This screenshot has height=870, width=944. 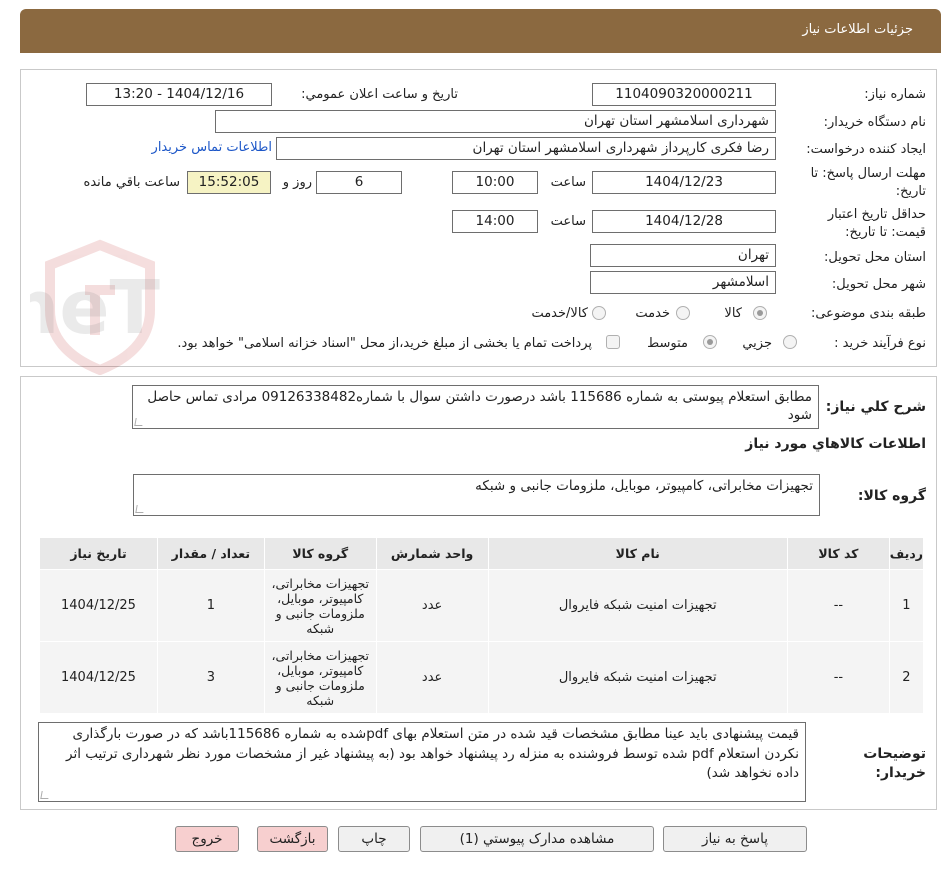 I want to click on deadline-time-field: 10:00, so click(x=495, y=182).